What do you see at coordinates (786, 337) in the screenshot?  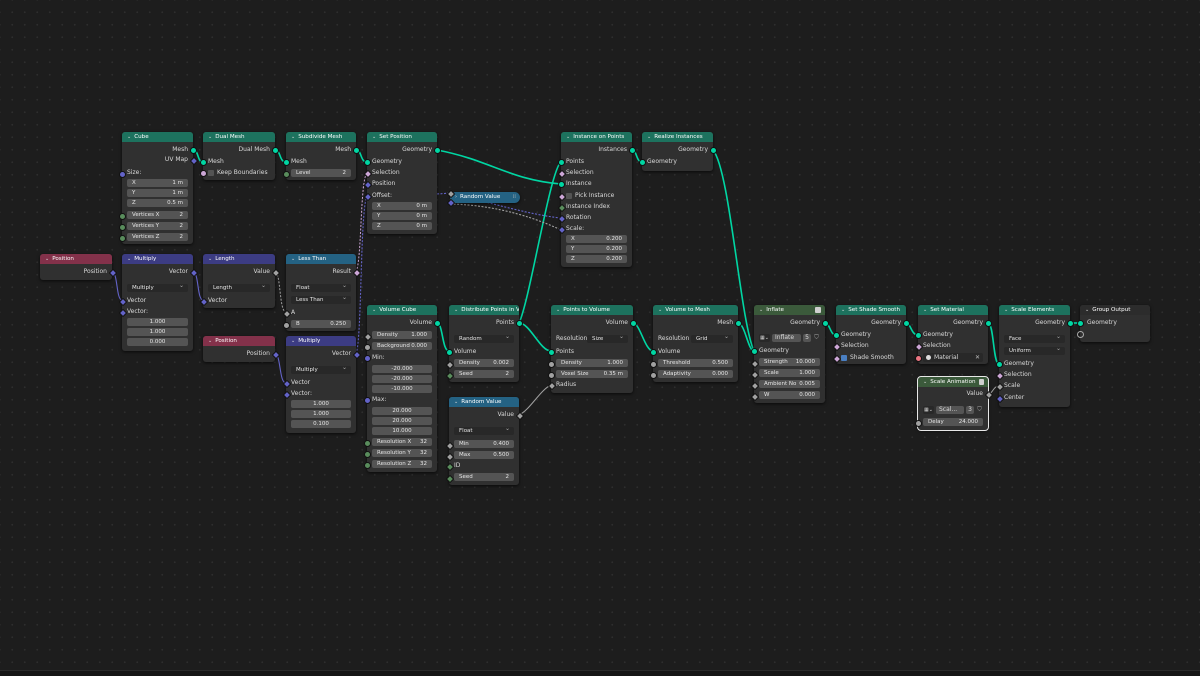 I see `group-name-field: Inflate` at bounding box center [786, 337].